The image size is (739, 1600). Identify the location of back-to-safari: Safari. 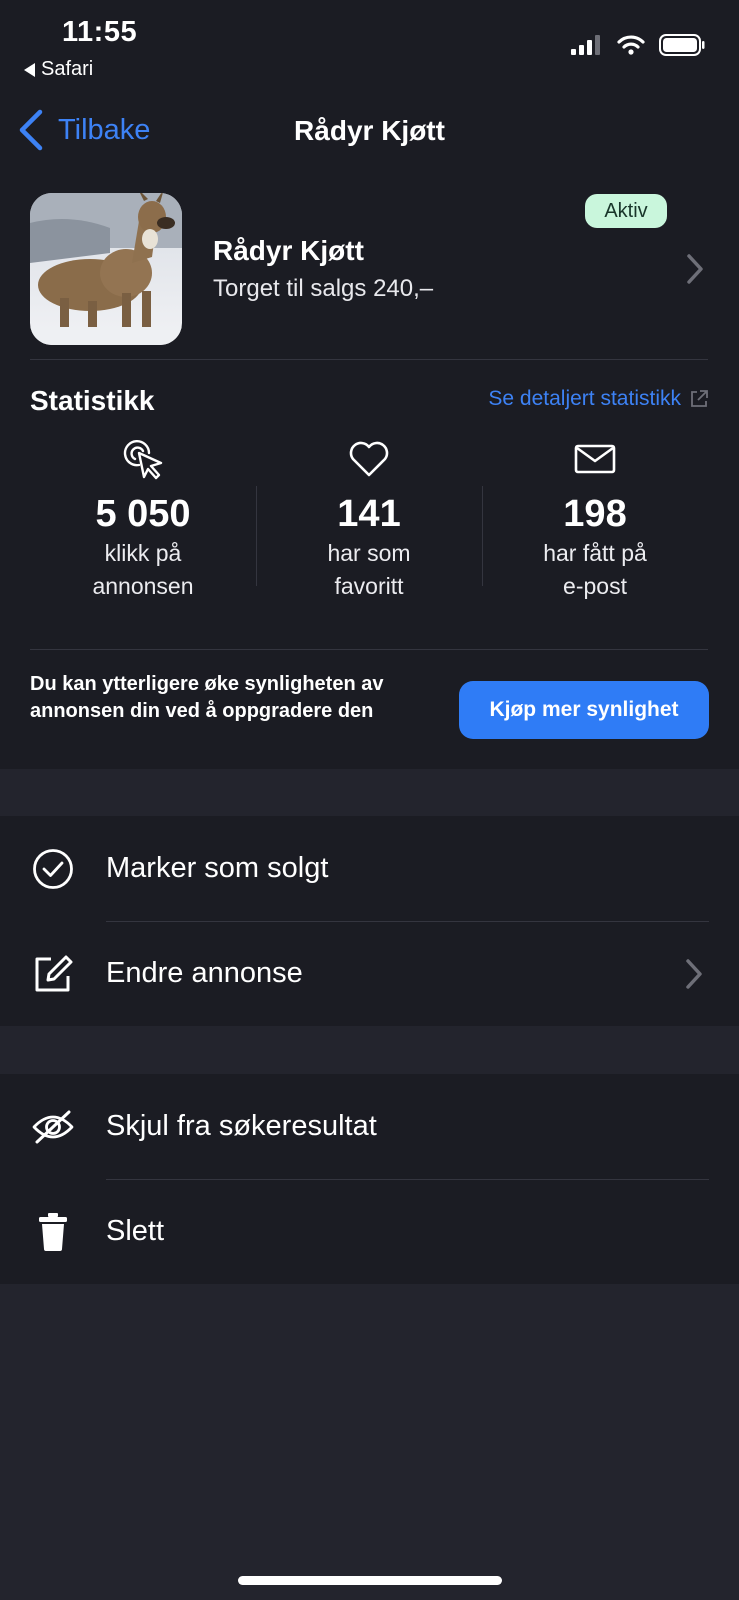
(58, 69).